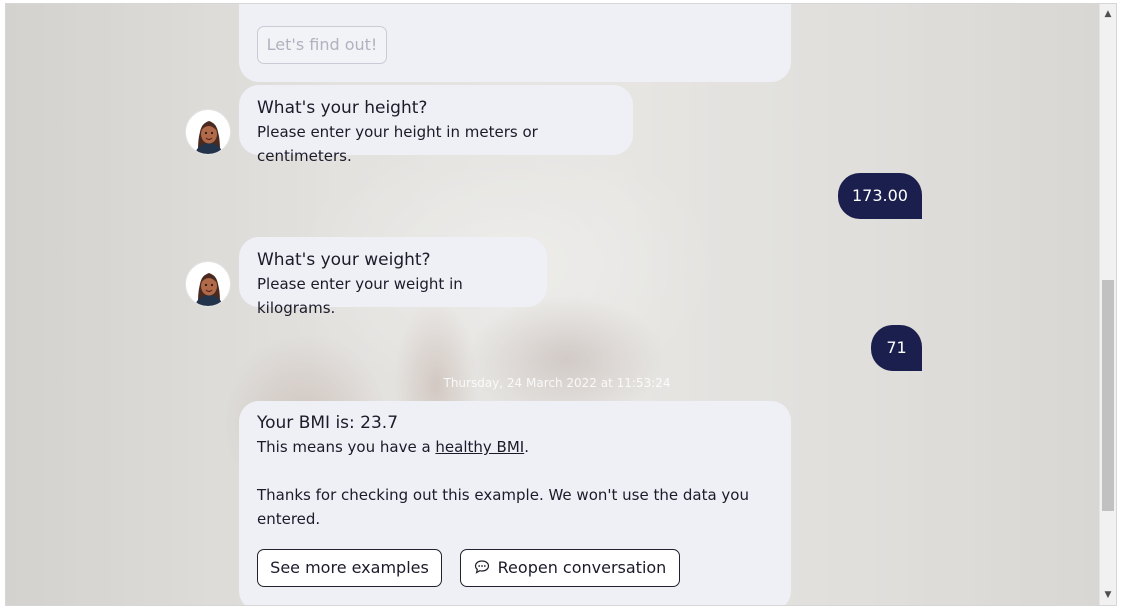  I want to click on scroll-thumb, so click(1108, 395).